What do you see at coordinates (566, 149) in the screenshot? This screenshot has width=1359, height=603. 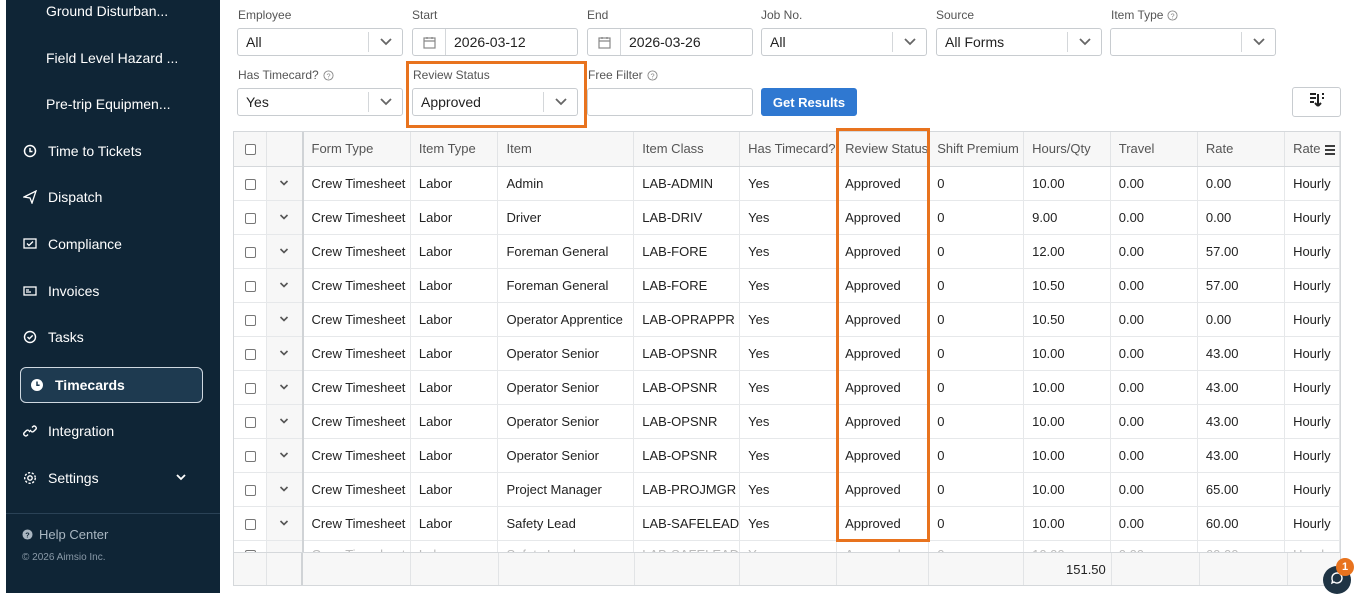 I see `column-header-item: Item` at bounding box center [566, 149].